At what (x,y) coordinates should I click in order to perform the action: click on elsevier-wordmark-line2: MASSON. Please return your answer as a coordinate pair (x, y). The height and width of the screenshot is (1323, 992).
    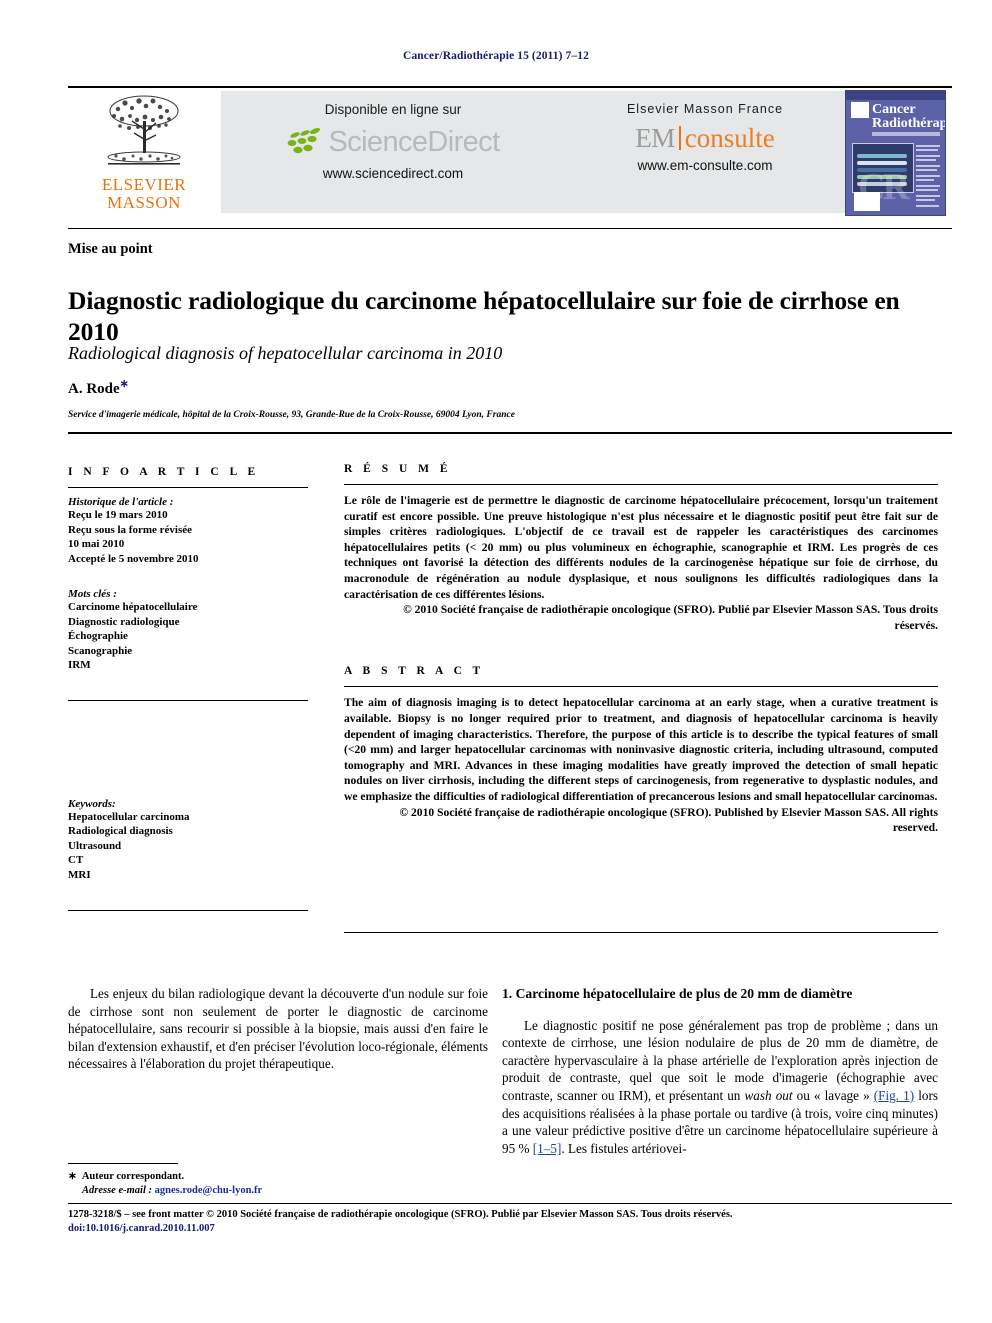
    Looking at the image, I should click on (144, 202).